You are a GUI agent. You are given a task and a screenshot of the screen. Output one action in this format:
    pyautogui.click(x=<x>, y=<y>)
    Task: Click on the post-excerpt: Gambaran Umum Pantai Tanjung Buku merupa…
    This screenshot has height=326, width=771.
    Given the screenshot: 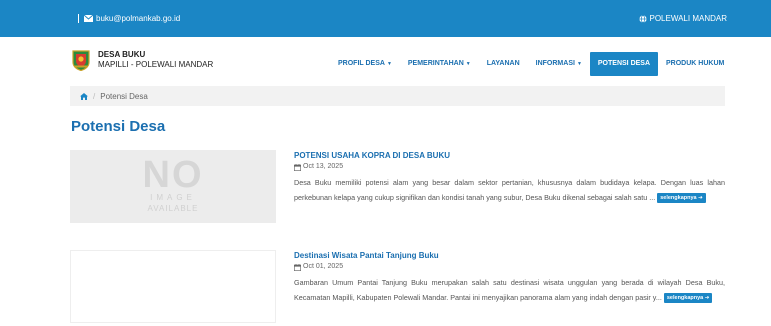 What is the action you would take?
    pyautogui.click(x=509, y=290)
    